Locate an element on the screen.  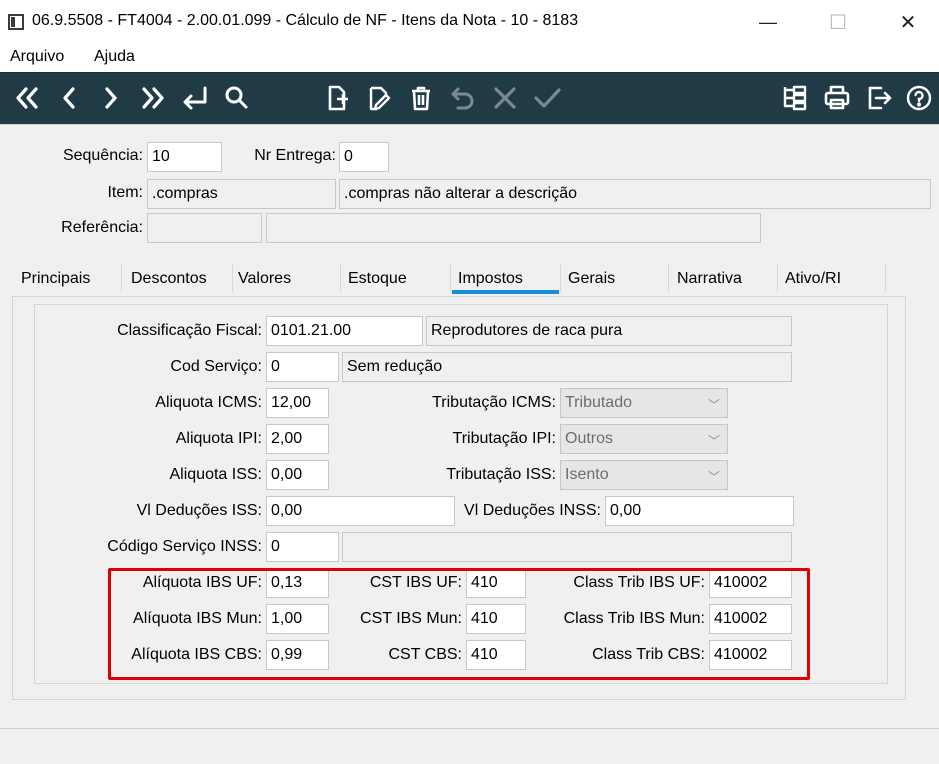
classificacao-fiscal-label: Classificação Fiscal: is located at coordinates (189, 330).